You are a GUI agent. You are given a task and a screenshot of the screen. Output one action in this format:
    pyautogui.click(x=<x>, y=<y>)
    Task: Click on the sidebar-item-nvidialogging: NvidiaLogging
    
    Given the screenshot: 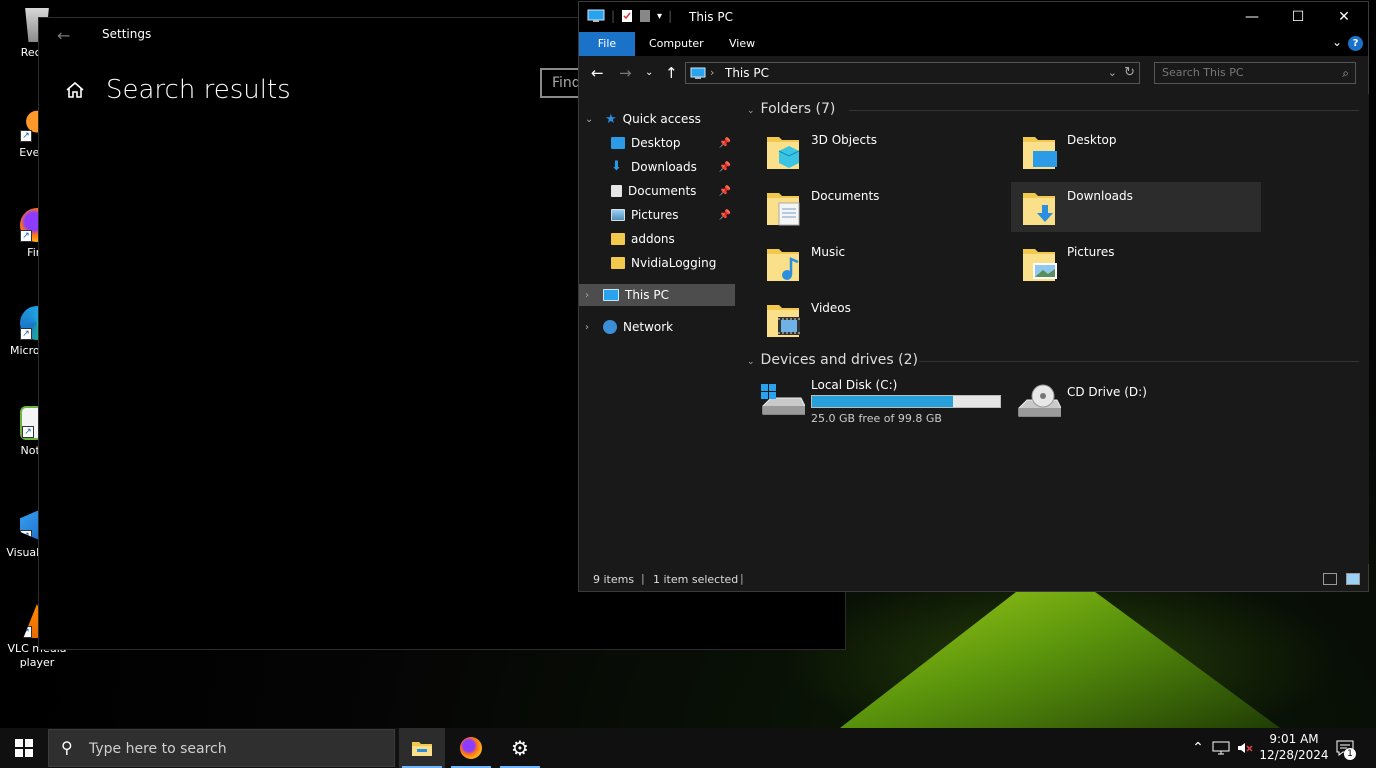 What is the action you would take?
    pyautogui.click(x=658, y=263)
    